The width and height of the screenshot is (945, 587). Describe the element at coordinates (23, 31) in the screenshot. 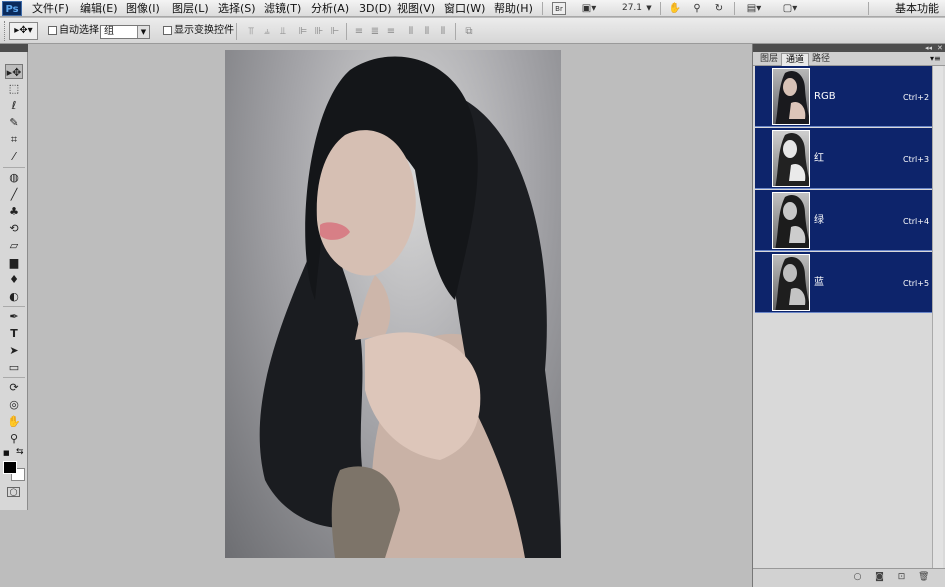

I see `tool-preset-picker: ▸✥▾` at that location.